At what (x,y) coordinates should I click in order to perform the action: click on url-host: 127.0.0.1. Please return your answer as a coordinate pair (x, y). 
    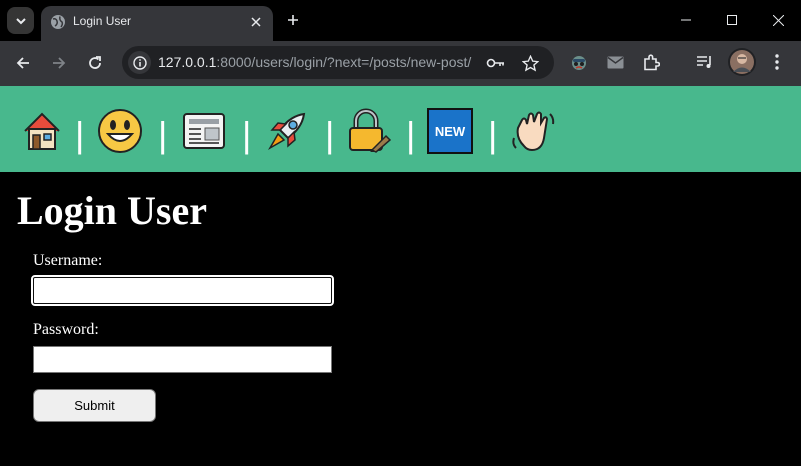
    Looking at the image, I should click on (187, 62).